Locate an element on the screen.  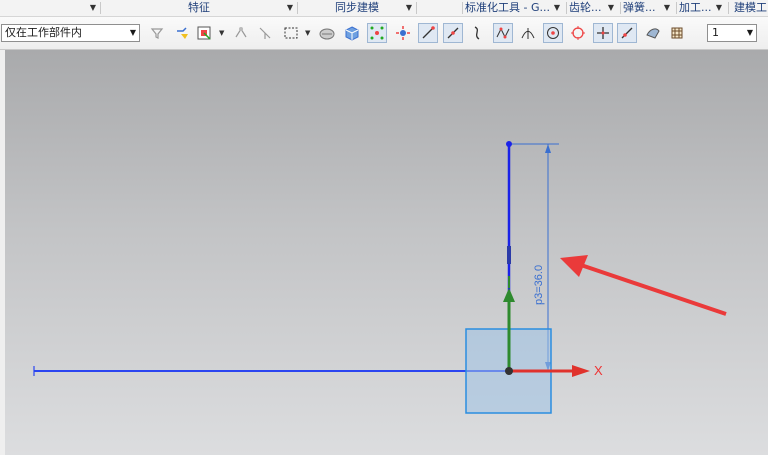
group-label: 建模工 is located at coordinates (750, 7).